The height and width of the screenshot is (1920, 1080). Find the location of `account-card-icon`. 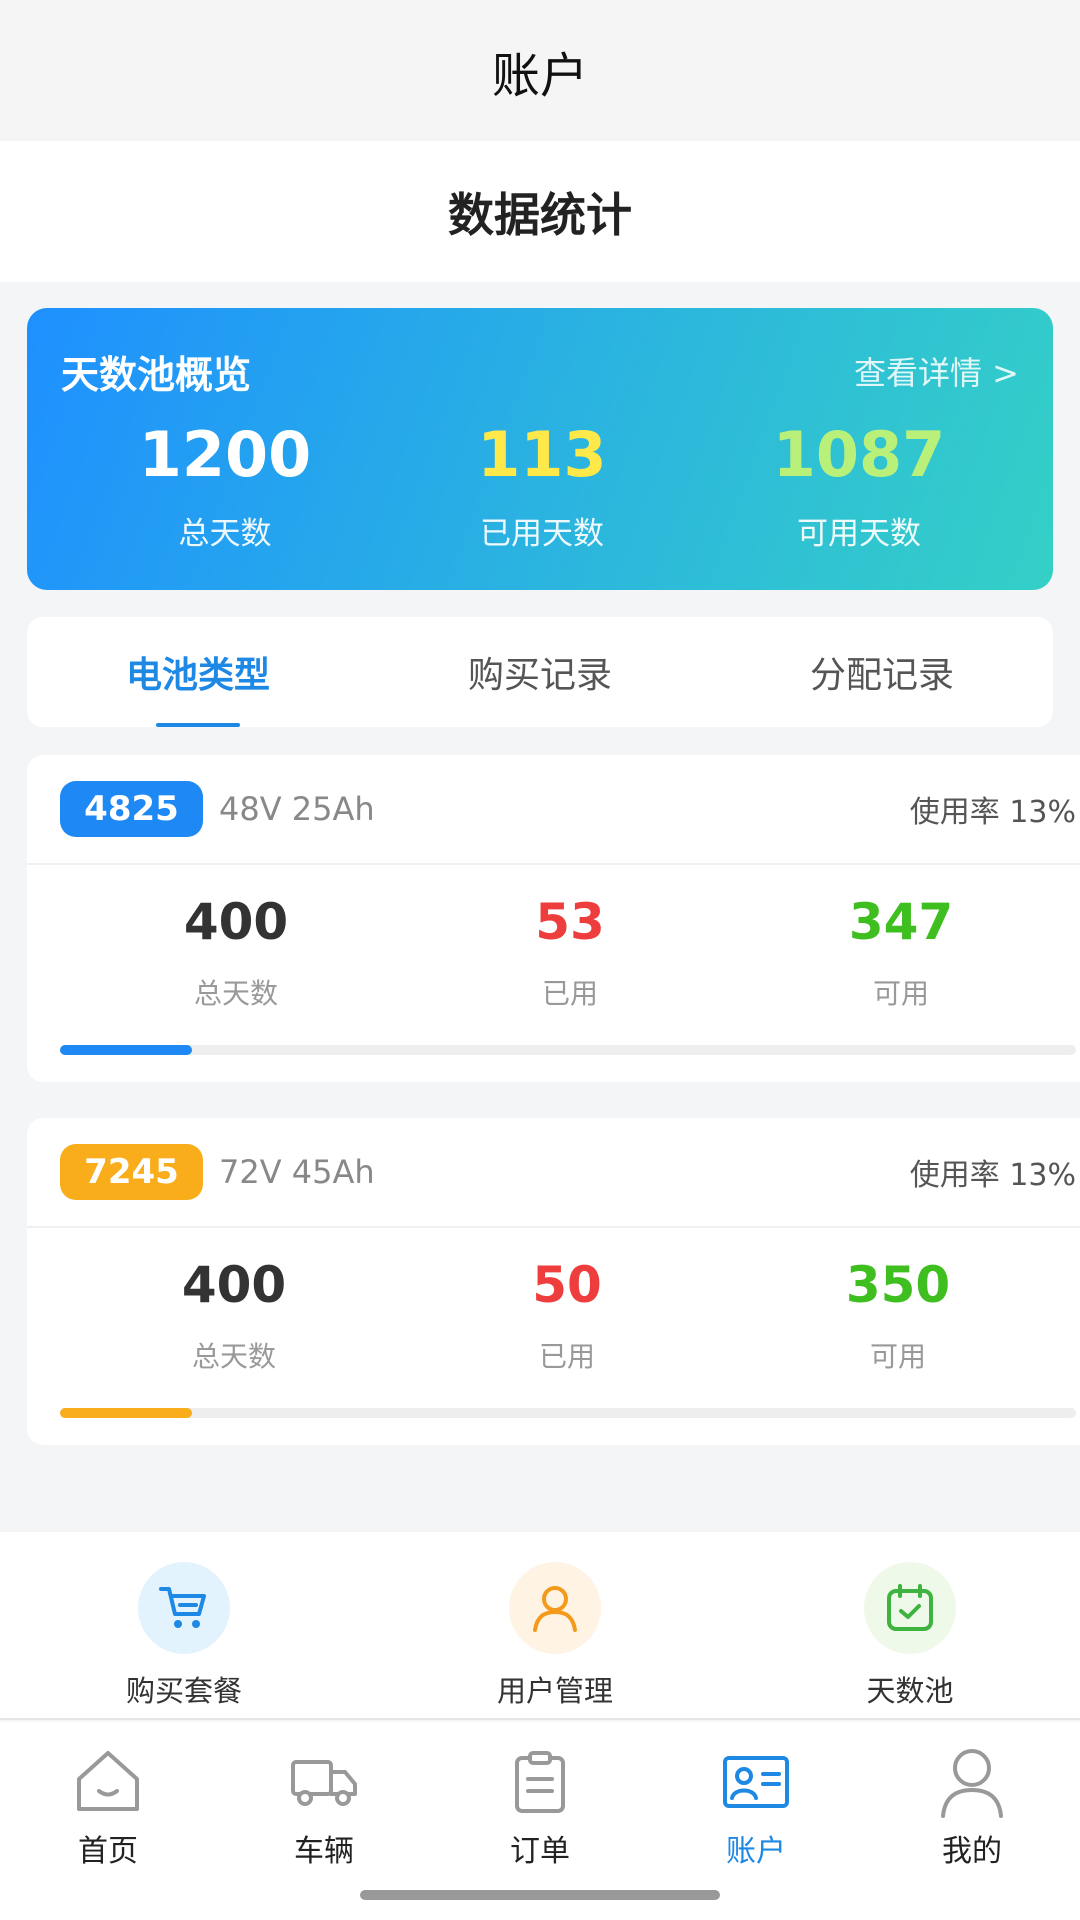

account-card-icon is located at coordinates (756, 1782).